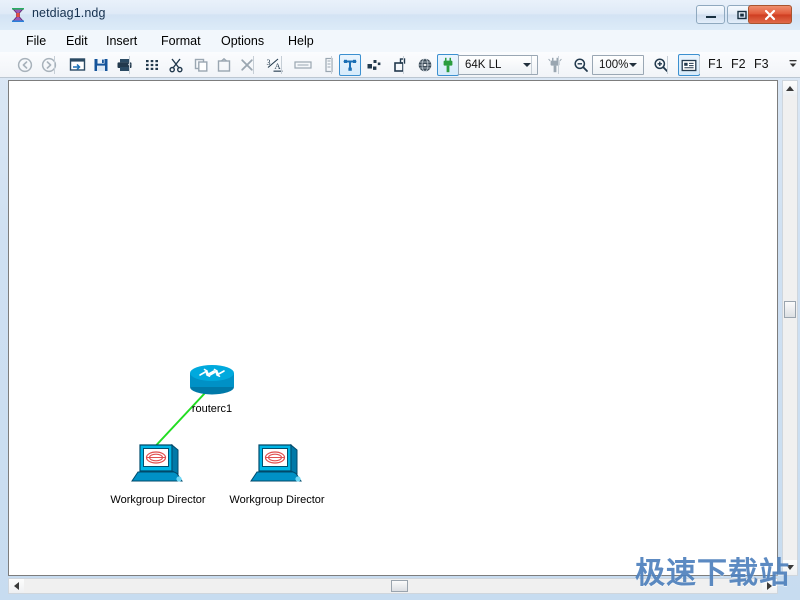  Describe the element at coordinates (399, 586) in the screenshot. I see `horizontal-scrollbar-thumb` at that location.